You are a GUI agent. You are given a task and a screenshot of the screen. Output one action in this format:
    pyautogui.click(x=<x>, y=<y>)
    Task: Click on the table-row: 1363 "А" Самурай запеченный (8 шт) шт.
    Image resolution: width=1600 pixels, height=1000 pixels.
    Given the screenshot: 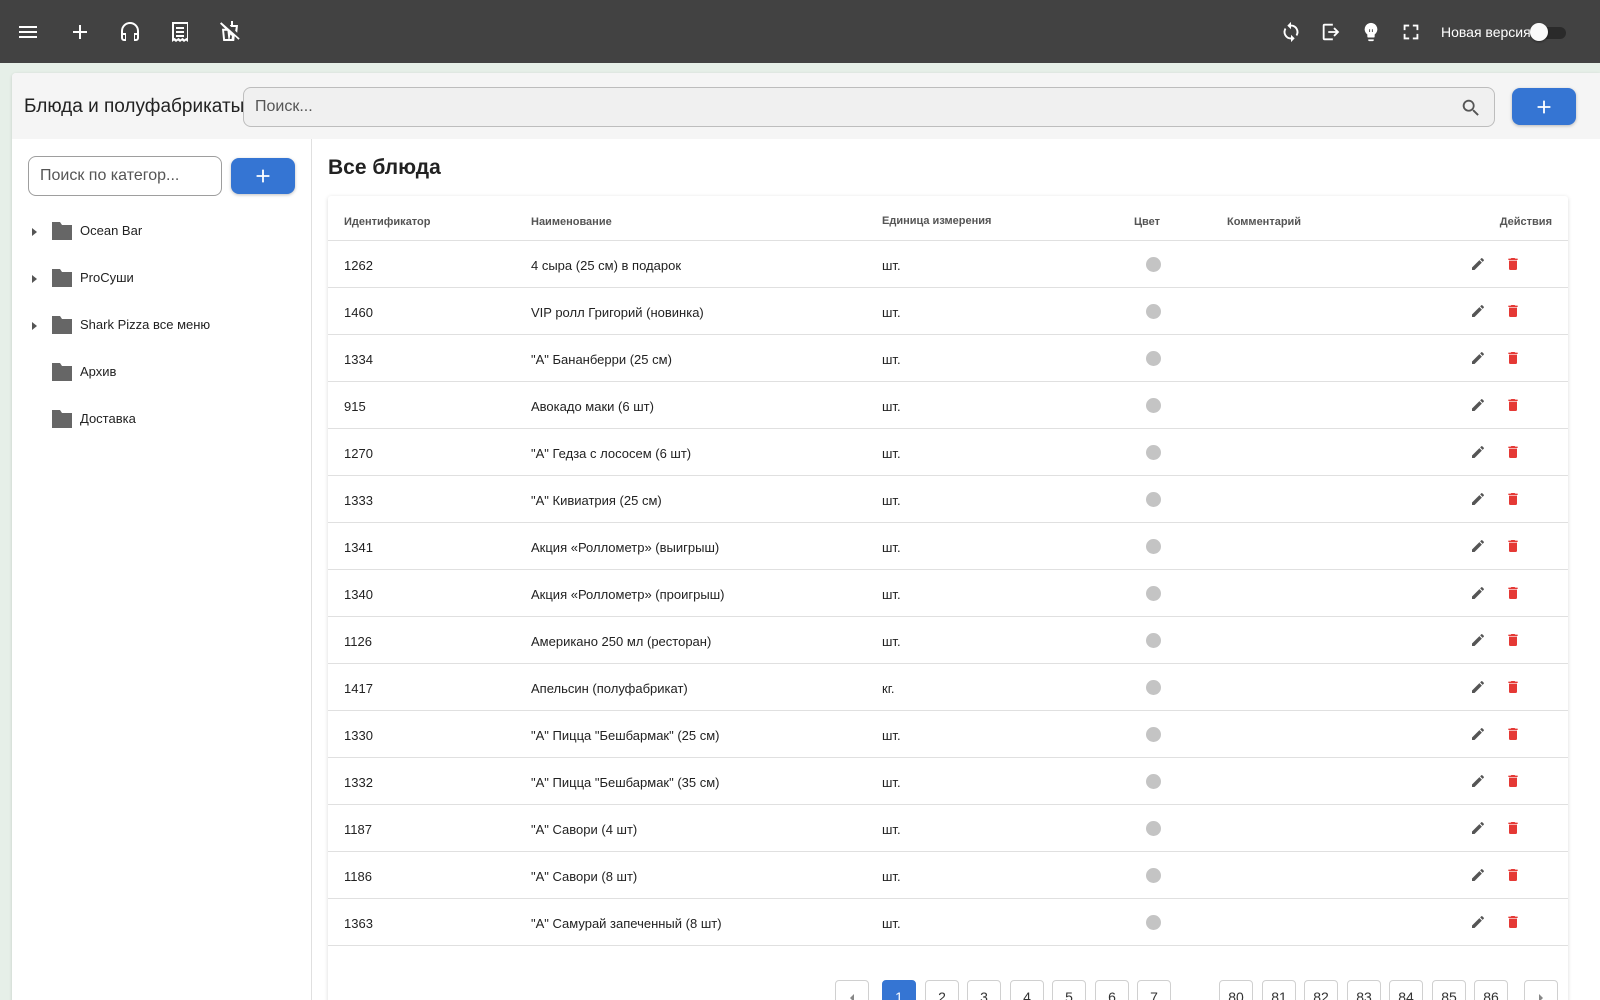 What is the action you would take?
    pyautogui.click(x=948, y=922)
    